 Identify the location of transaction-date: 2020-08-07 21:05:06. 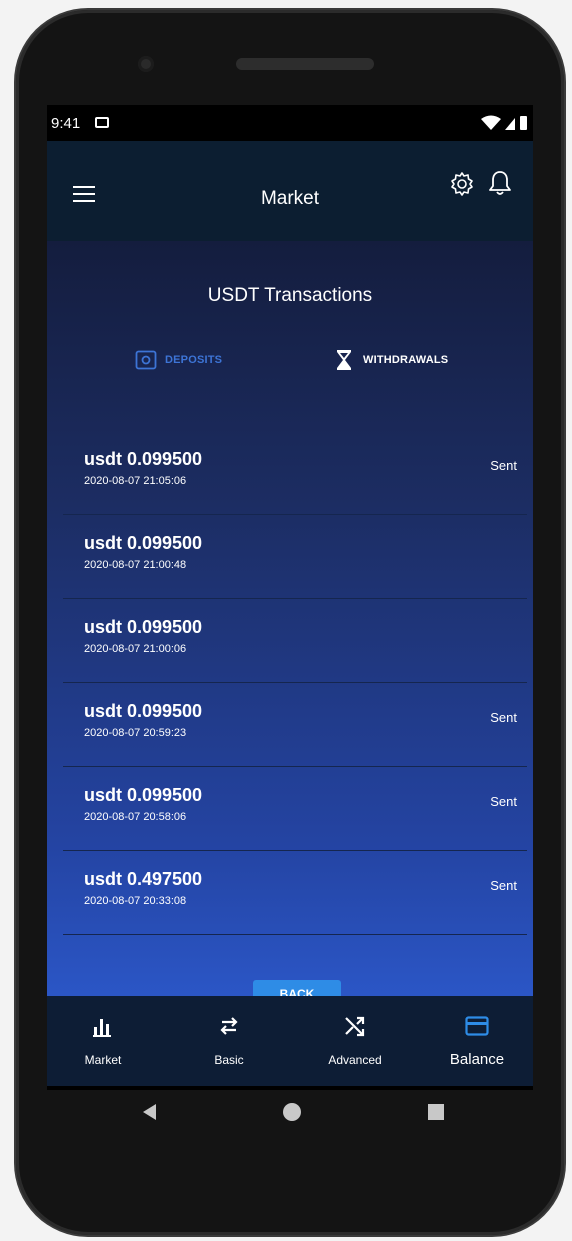
(135, 481).